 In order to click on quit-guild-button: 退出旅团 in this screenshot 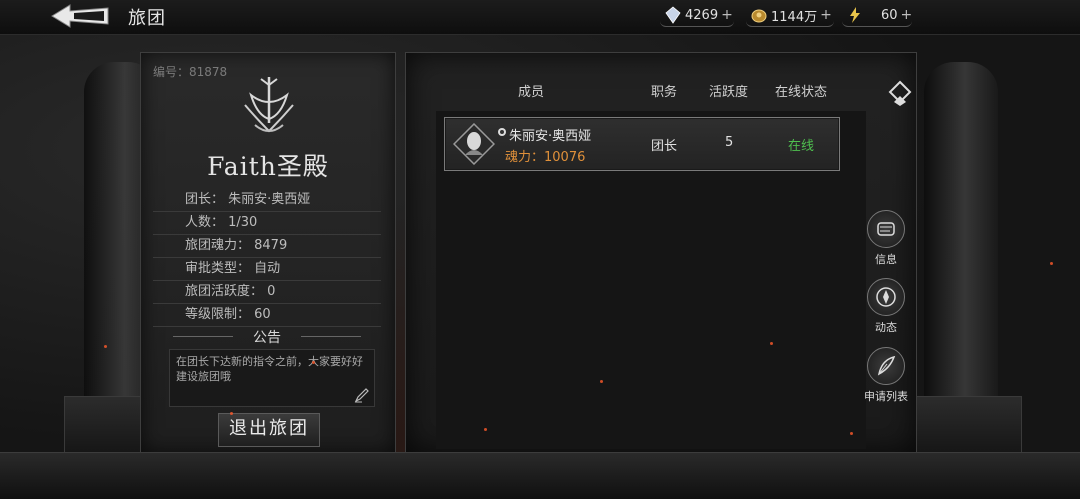, I will do `click(269, 430)`.